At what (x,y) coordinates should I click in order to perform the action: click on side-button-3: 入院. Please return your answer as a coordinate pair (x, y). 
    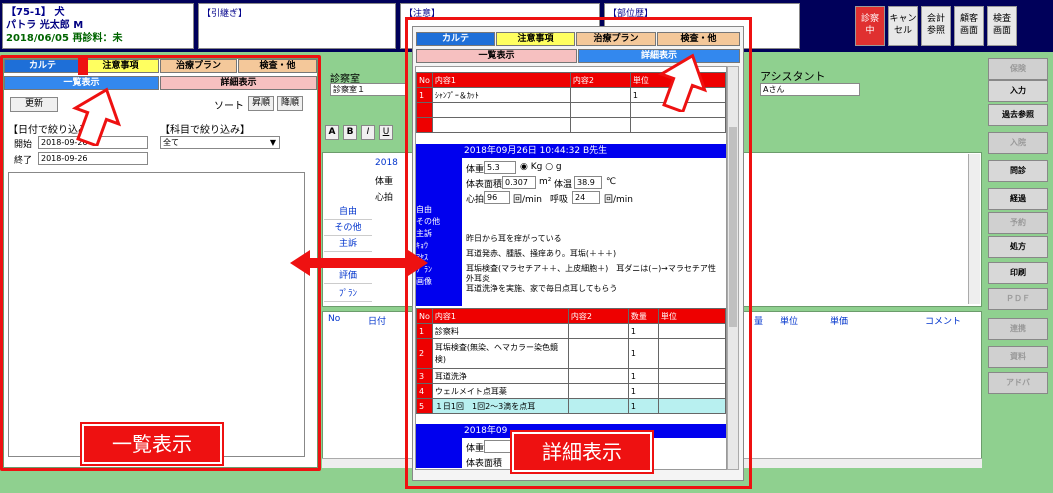
    Looking at the image, I should click on (1018, 143).